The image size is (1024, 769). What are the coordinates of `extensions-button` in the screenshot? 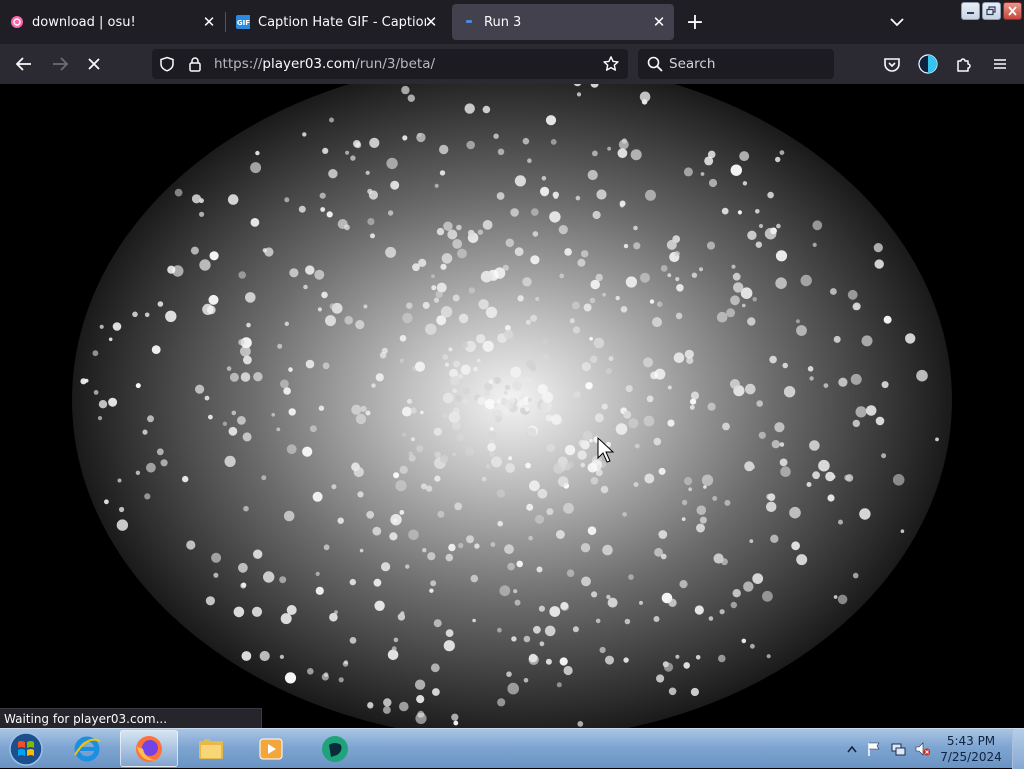 It's located at (964, 64).